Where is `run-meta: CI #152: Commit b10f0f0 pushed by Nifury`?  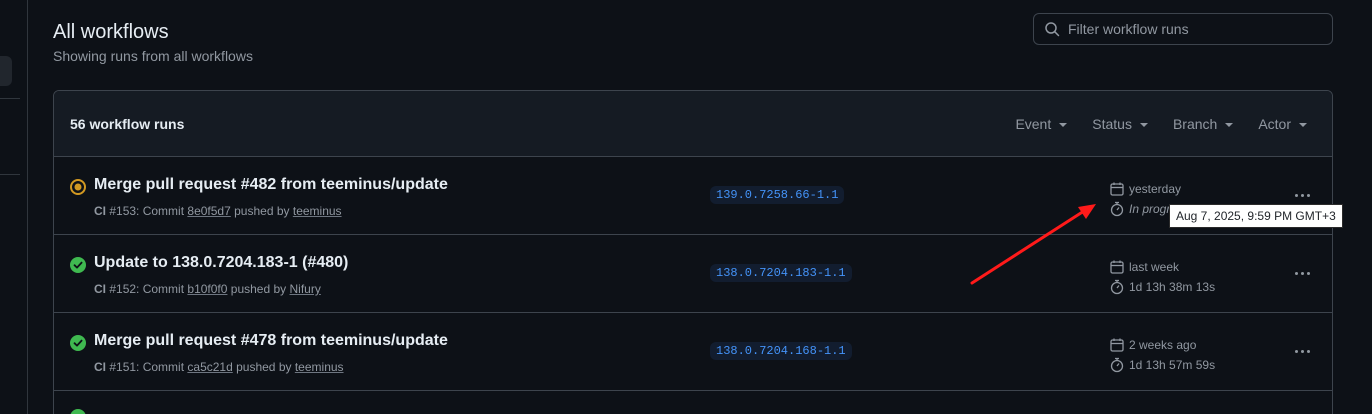 run-meta: CI #152: Commit b10f0f0 pushed by Nifury is located at coordinates (207, 289).